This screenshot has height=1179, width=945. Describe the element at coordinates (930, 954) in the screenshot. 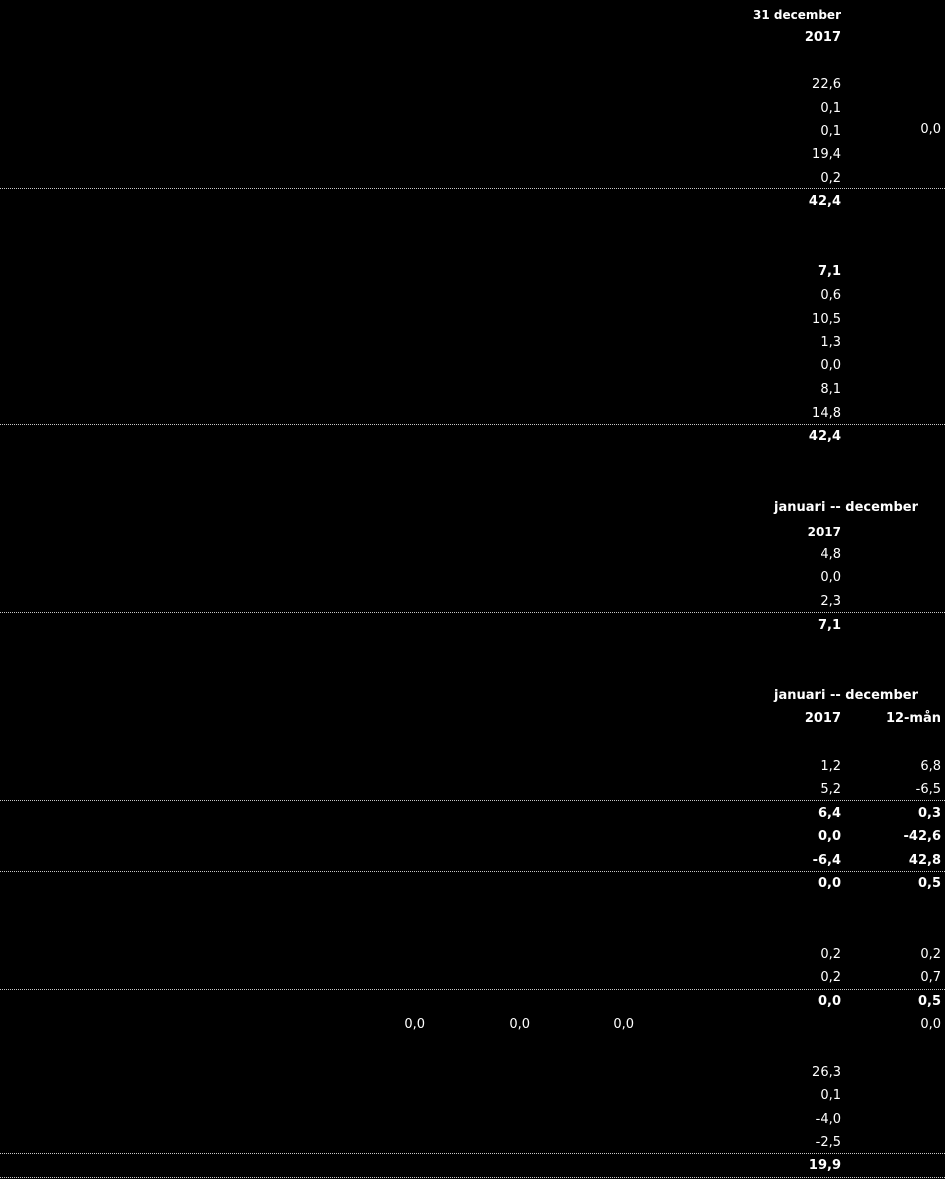

I see `cashflow-value-12m: 0,2` at that location.